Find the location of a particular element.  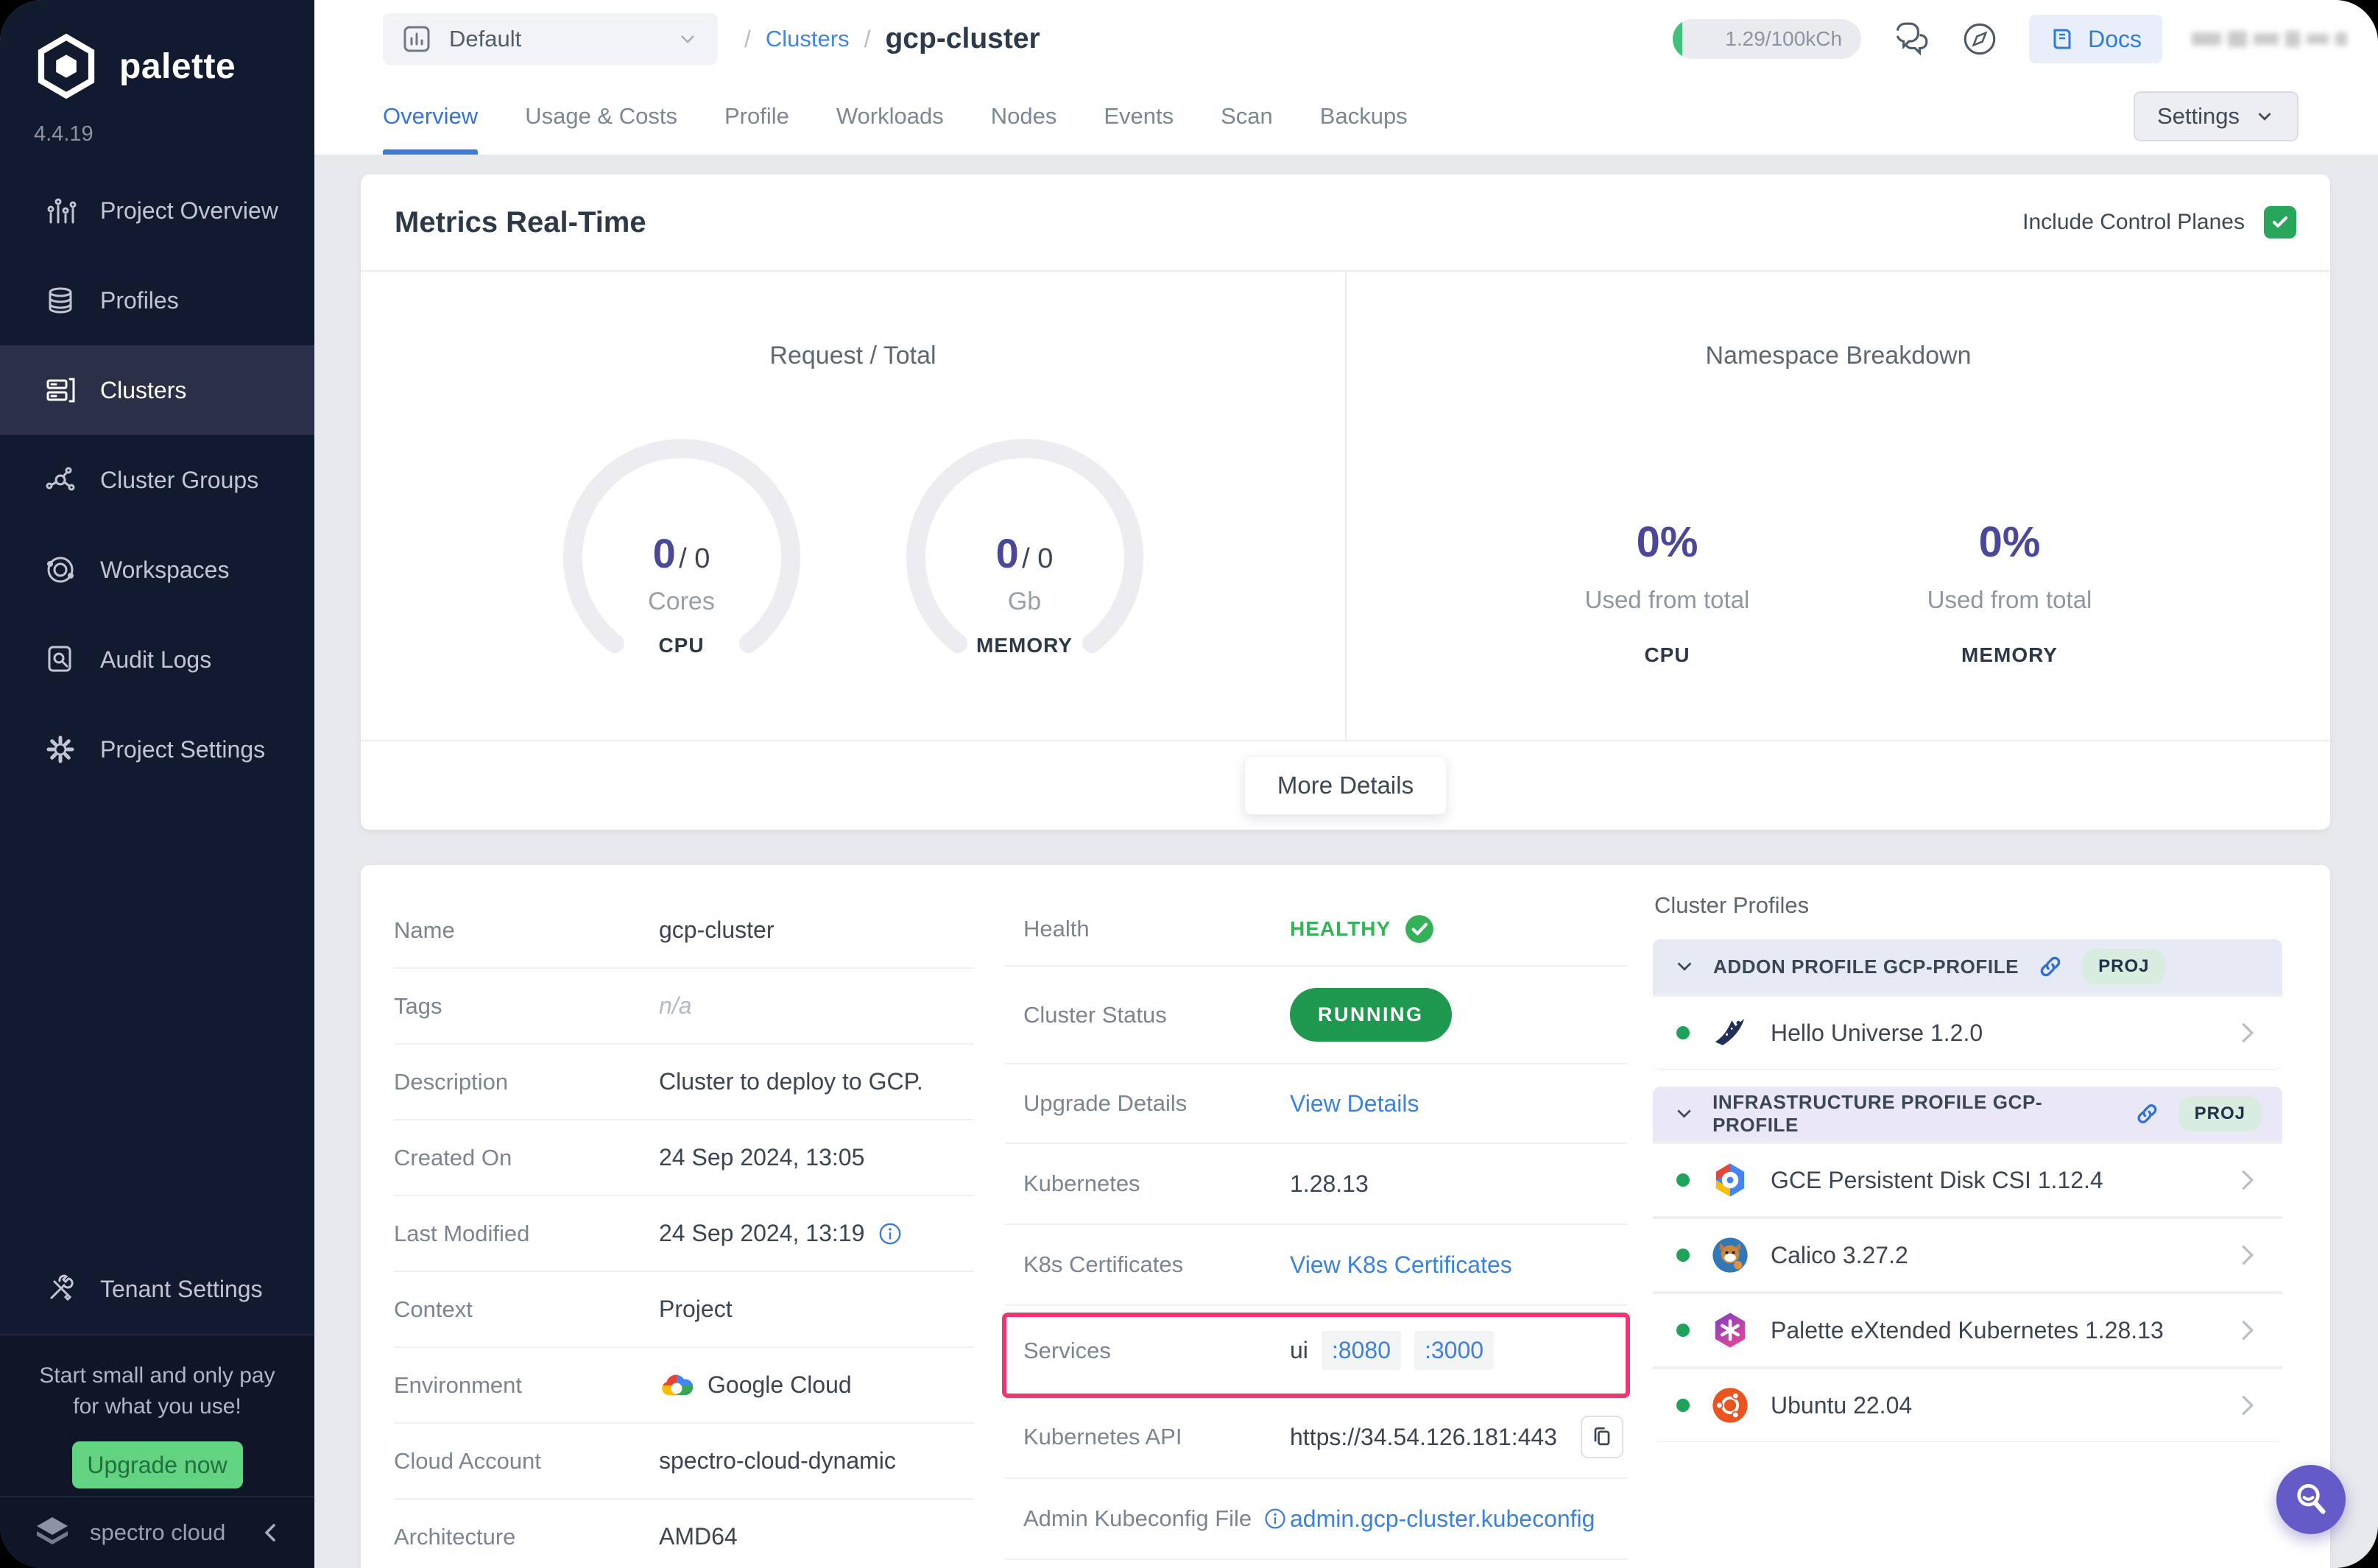

check-icon is located at coordinates (2280, 221).